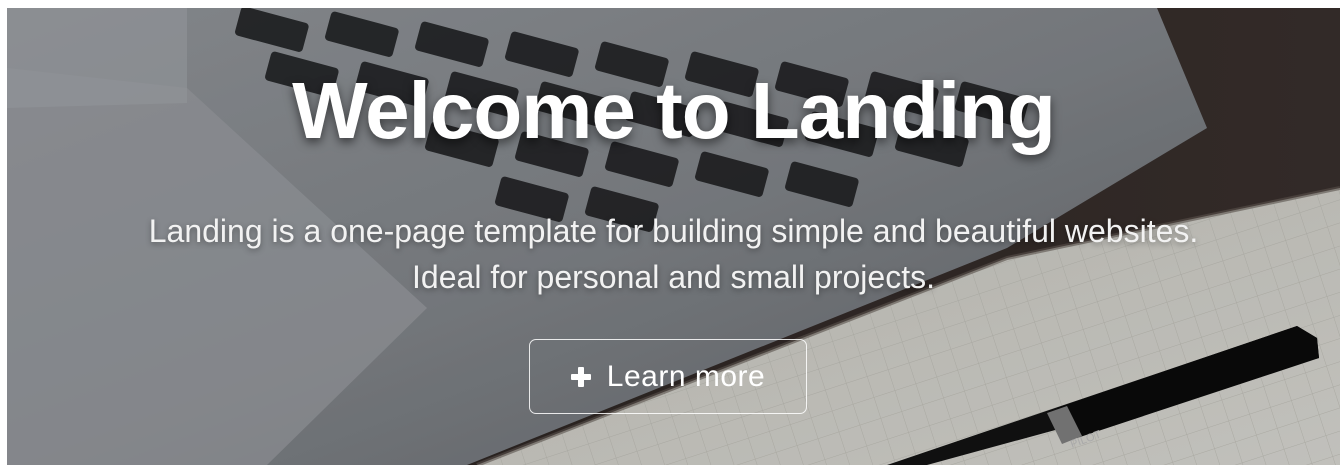 The width and height of the screenshot is (1340, 465). Describe the element at coordinates (674, 110) in the screenshot. I see `hero-title: Welcome to Landing` at that location.